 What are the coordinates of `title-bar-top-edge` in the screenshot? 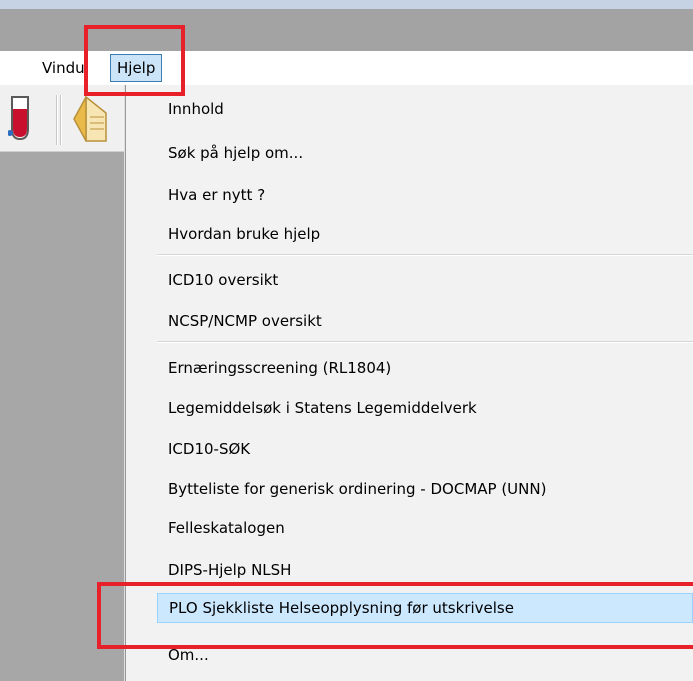 It's located at (346, 4).